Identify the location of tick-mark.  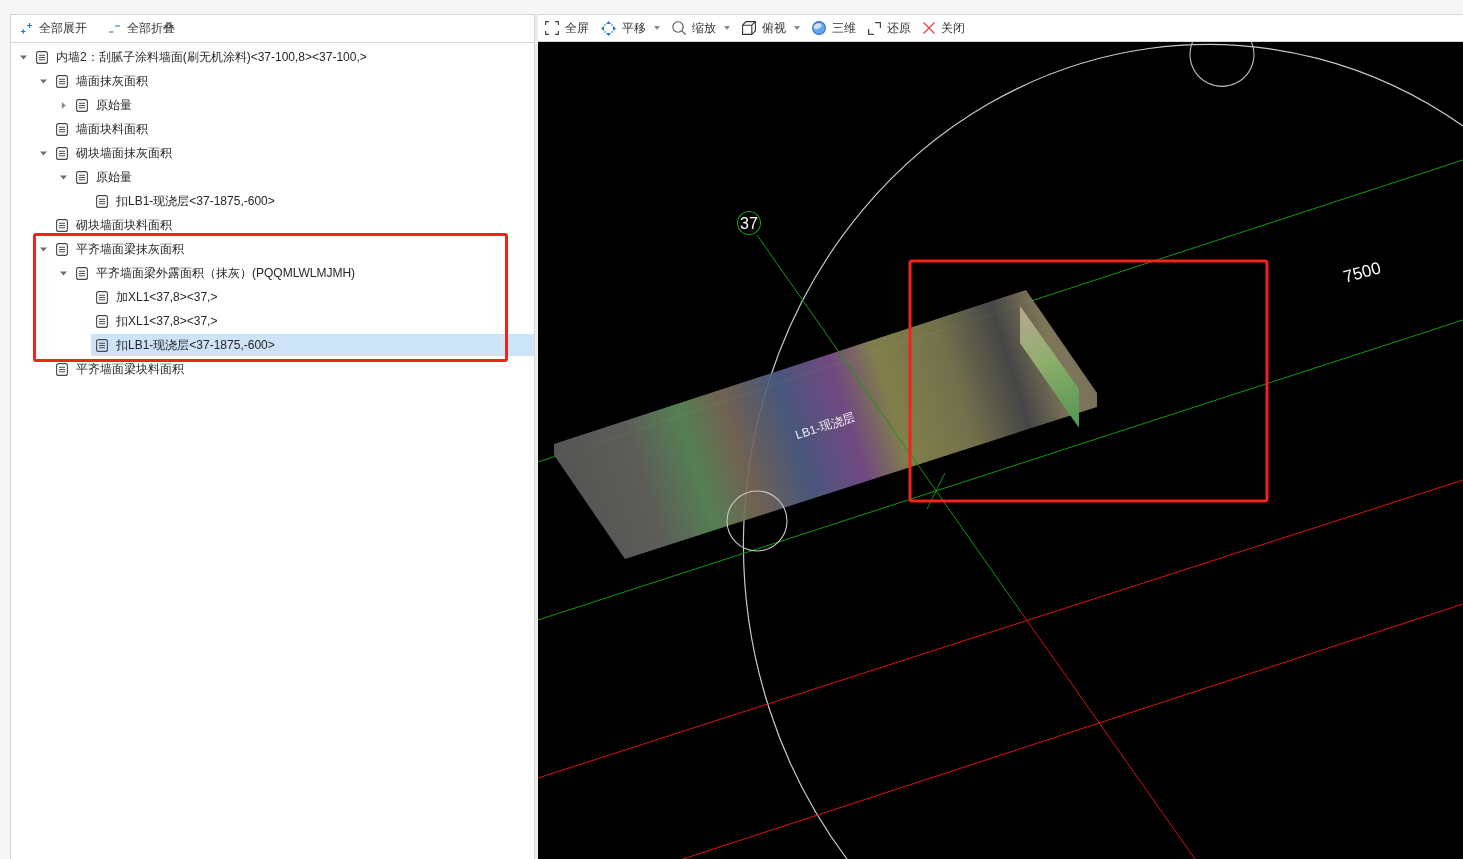
(936, 491).